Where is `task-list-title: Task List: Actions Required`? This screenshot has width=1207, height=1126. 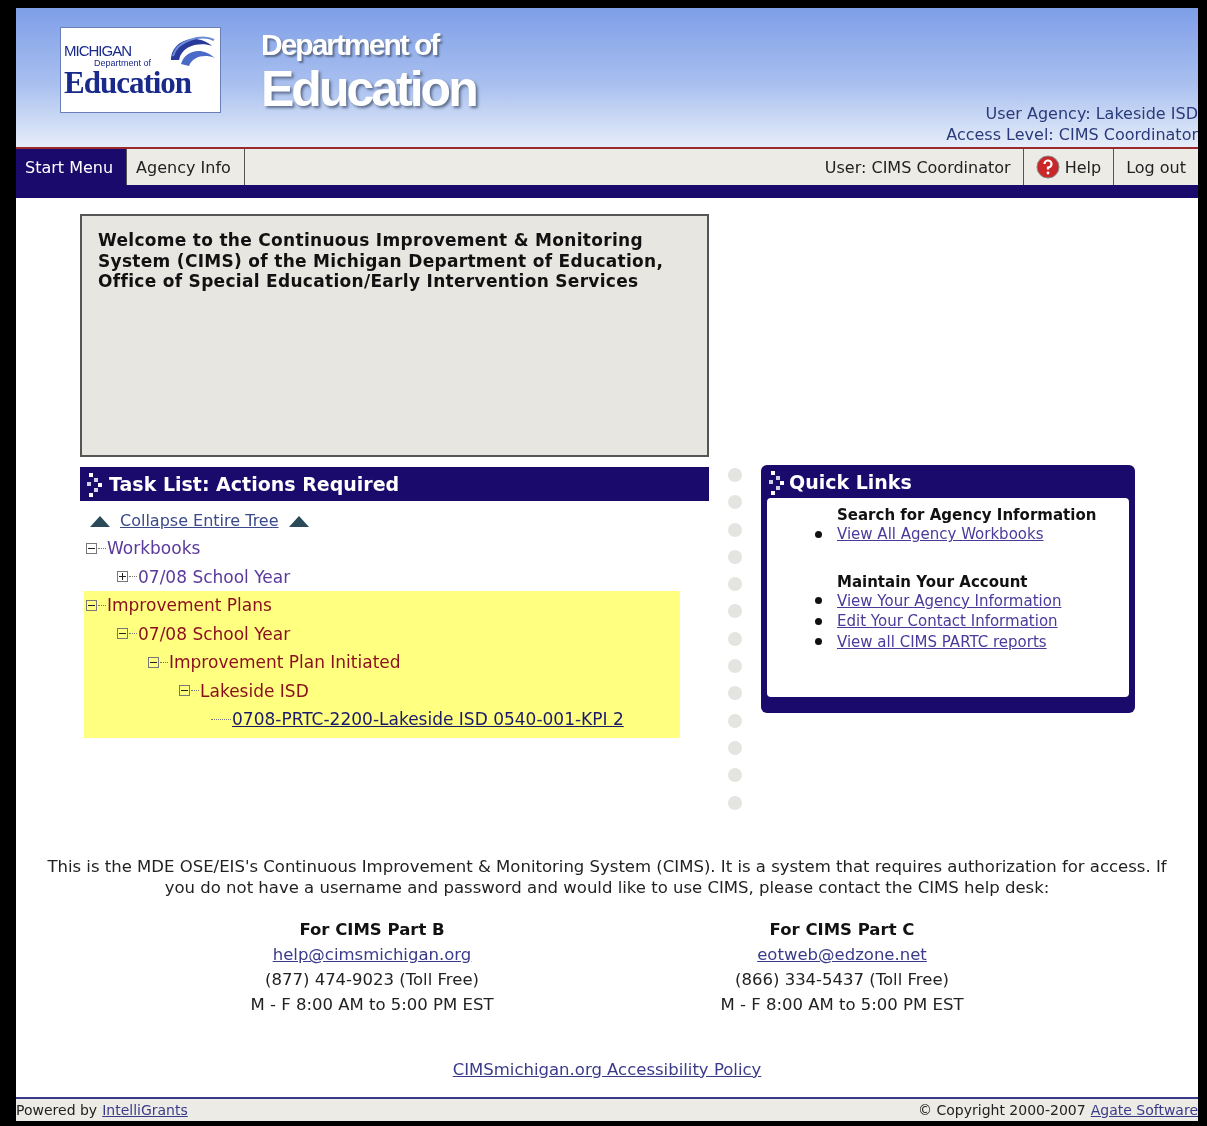
task-list-title: Task List: Actions Required is located at coordinates (254, 484).